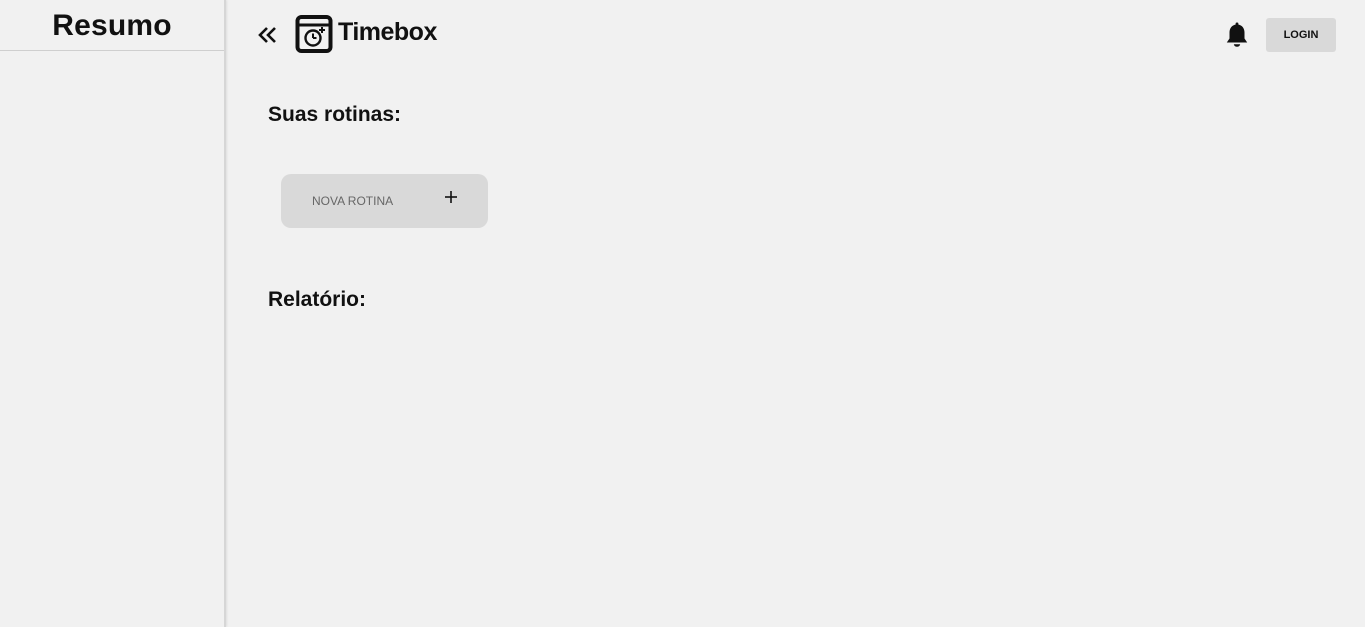  What do you see at coordinates (112, 25) in the screenshot?
I see `sidebar-title: Resumo` at bounding box center [112, 25].